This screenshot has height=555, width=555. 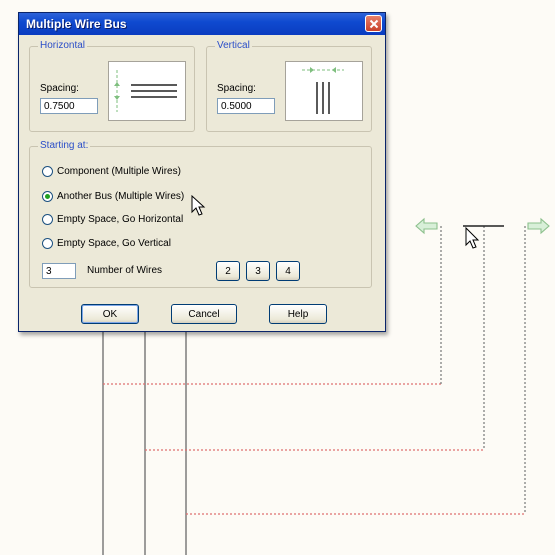 I want to click on ok-button: OK, so click(x=110, y=314).